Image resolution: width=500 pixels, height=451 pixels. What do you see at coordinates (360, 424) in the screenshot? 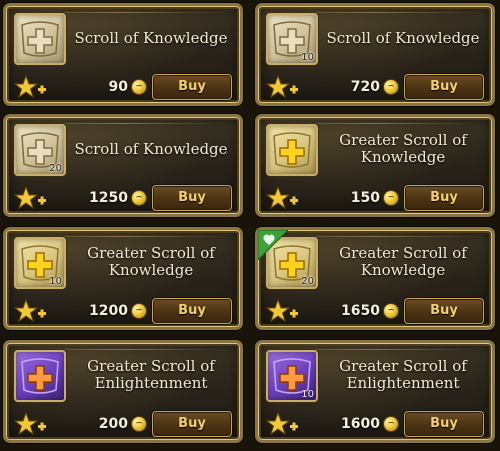
I see `price-label: 1600` at bounding box center [360, 424].